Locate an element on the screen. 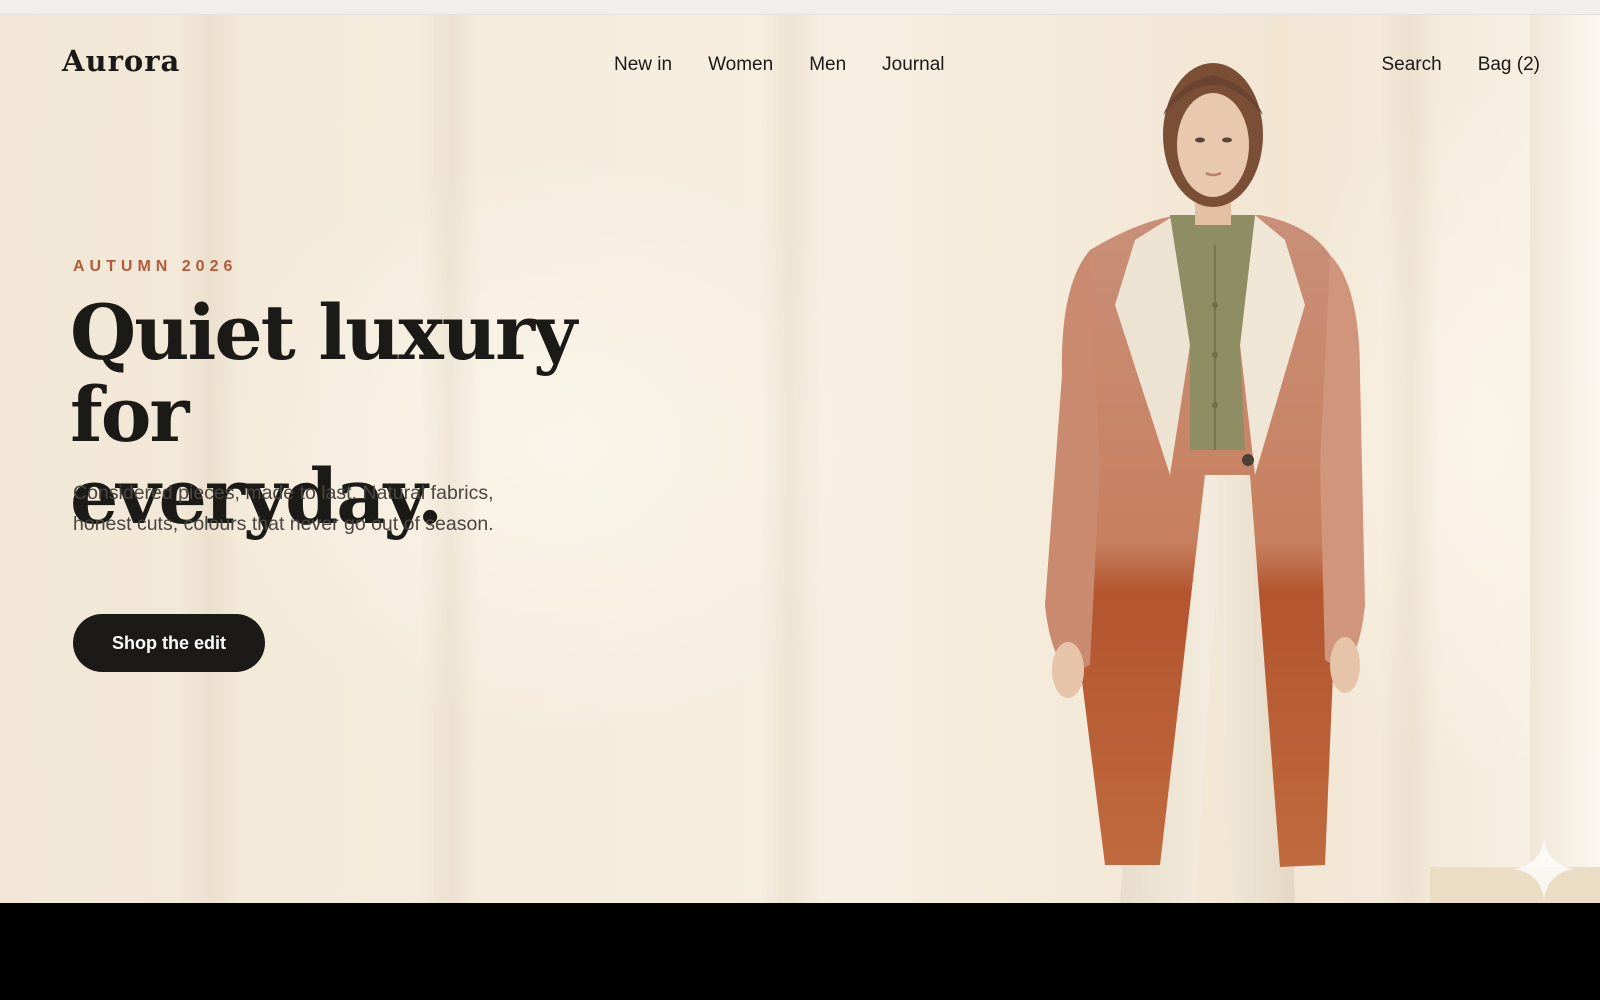 The height and width of the screenshot is (1000, 1600). nav-link-journal: Journal is located at coordinates (913, 65).